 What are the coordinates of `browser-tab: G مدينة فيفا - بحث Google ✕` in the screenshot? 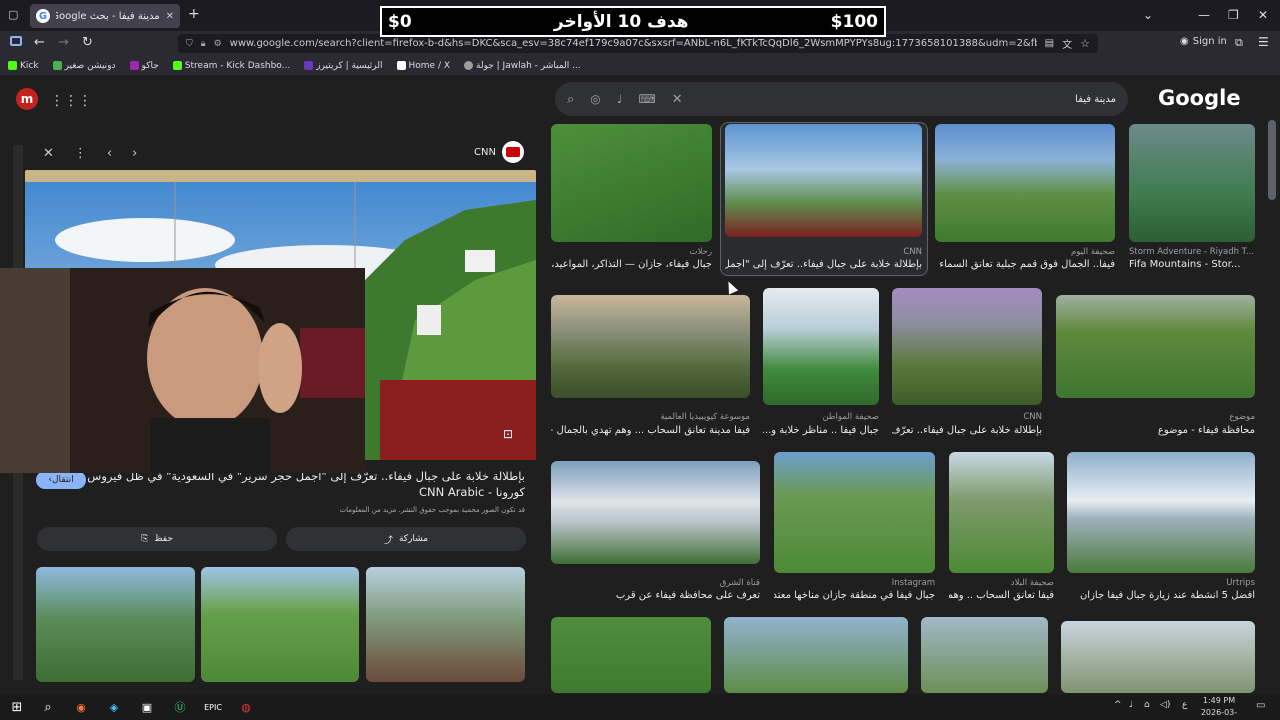 It's located at (105, 16).